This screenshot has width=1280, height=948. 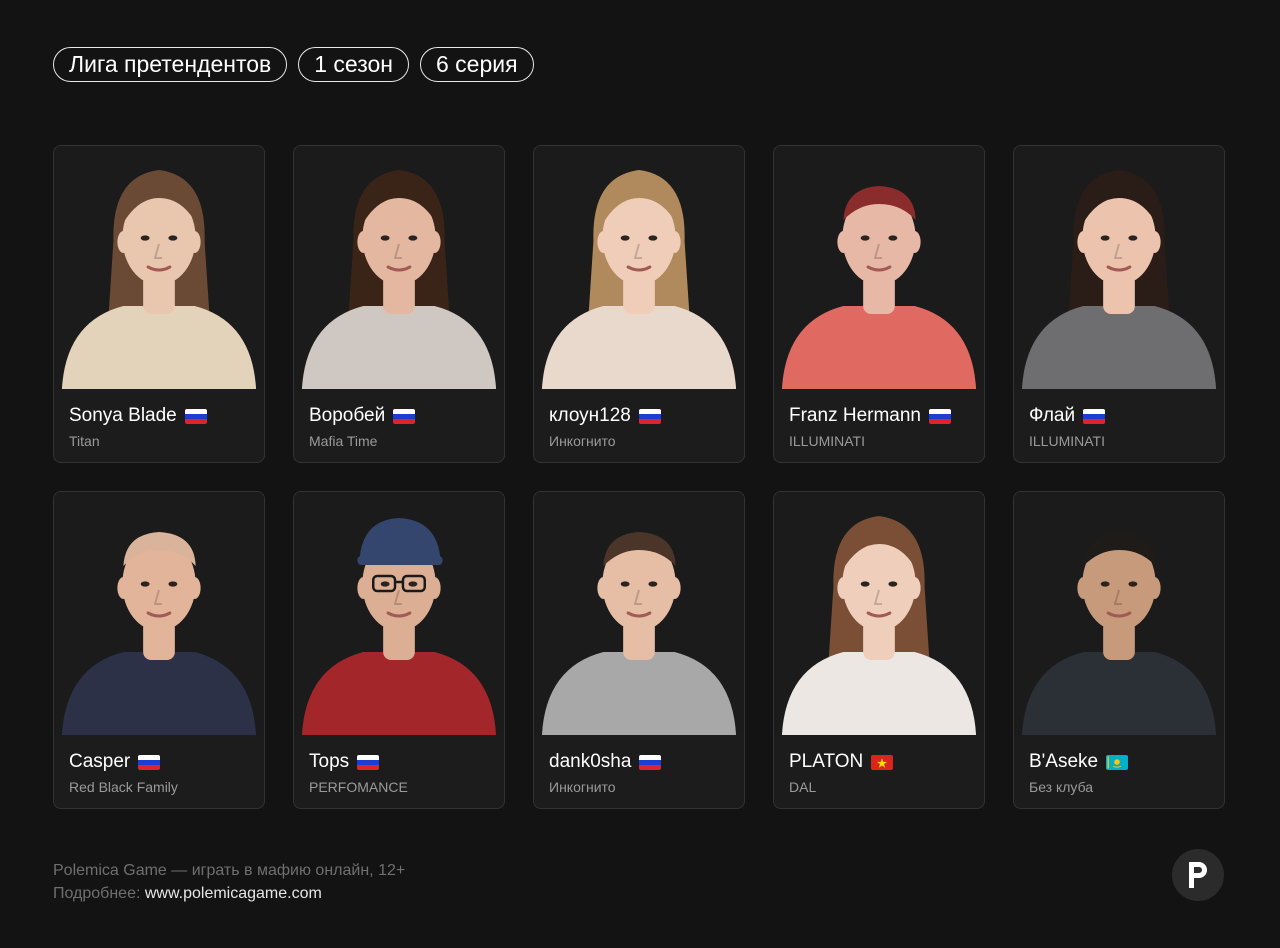 I want to click on player-info: Воробей Mafia Time, so click(x=399, y=419).